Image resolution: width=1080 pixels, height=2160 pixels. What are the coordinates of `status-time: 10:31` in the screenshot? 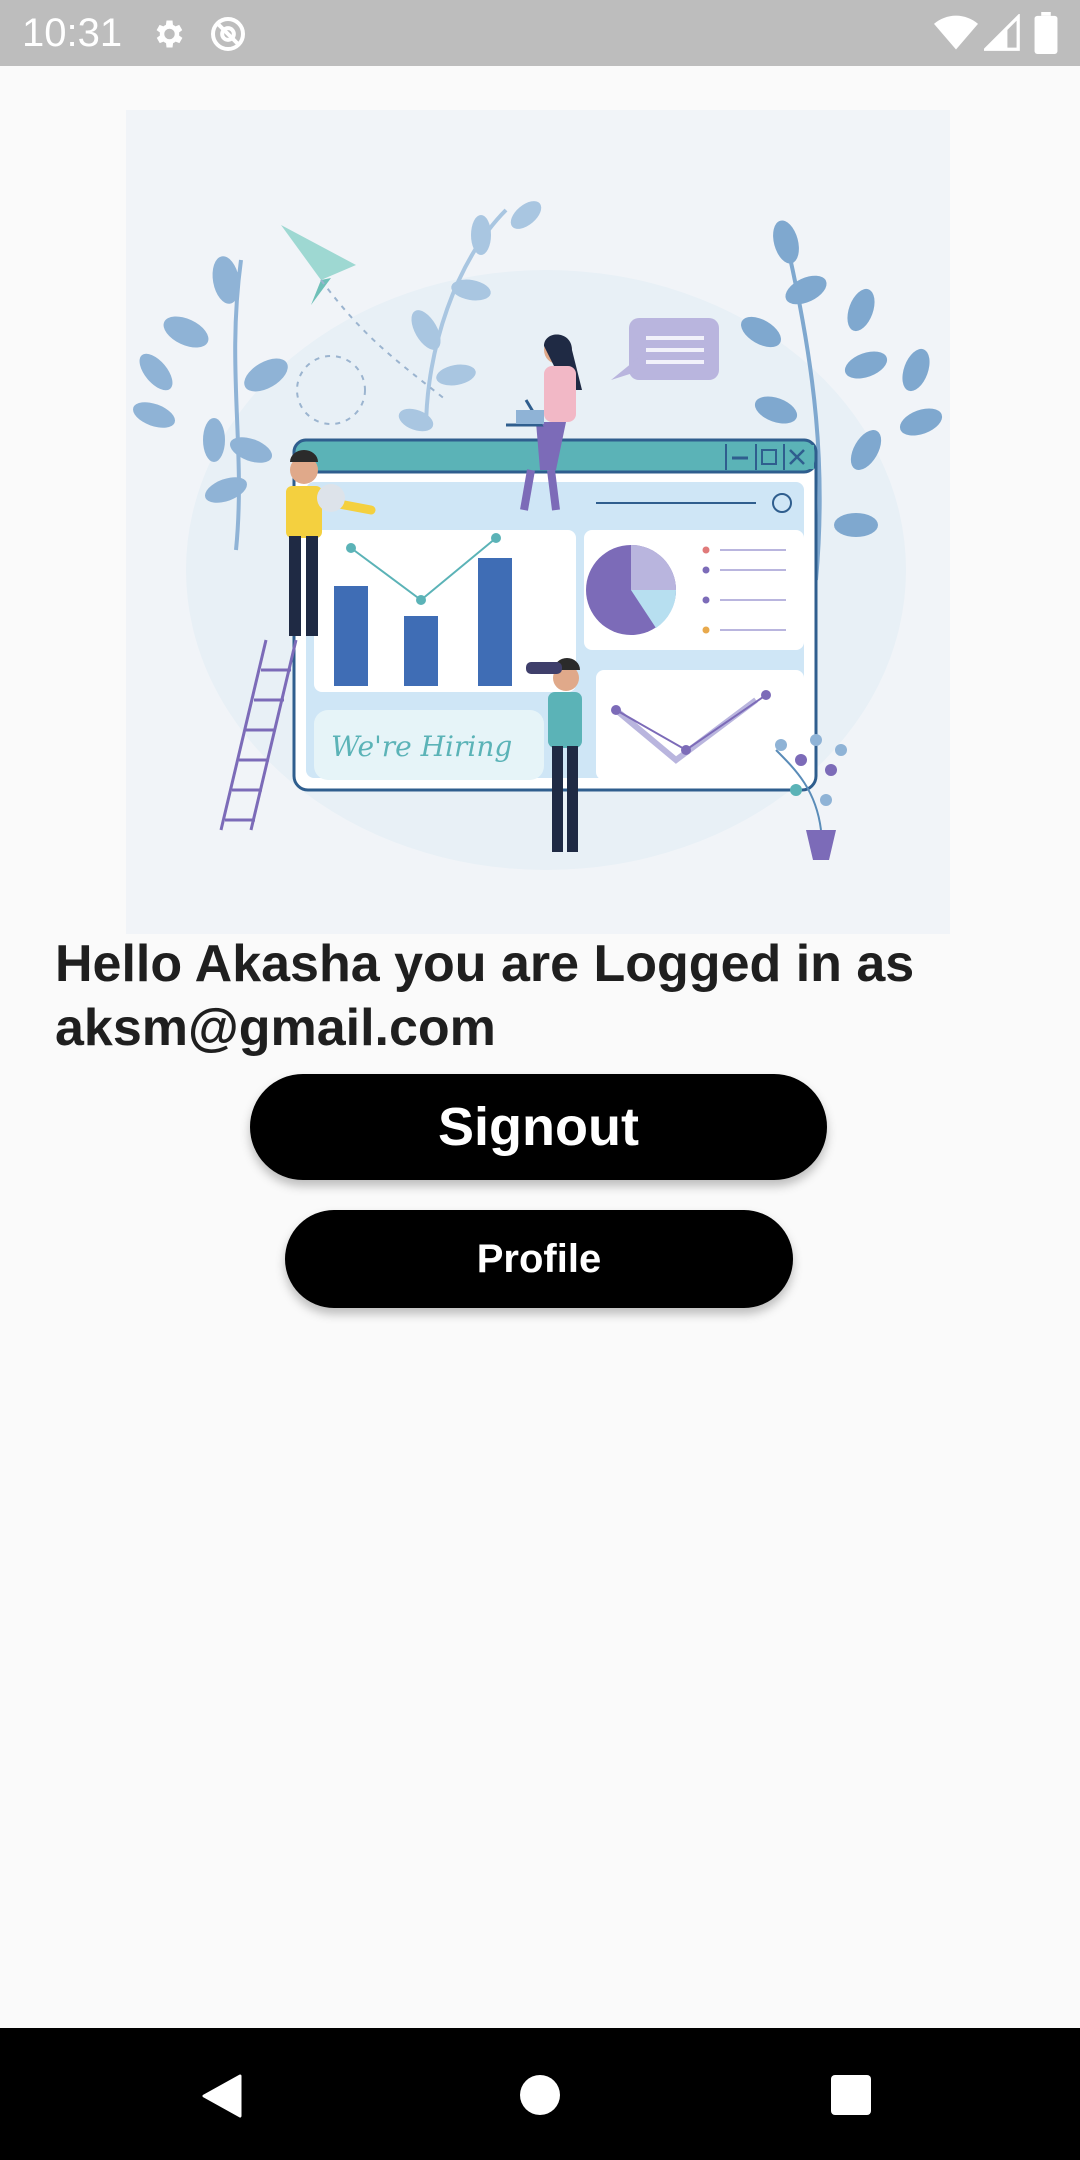 It's located at (72, 33).